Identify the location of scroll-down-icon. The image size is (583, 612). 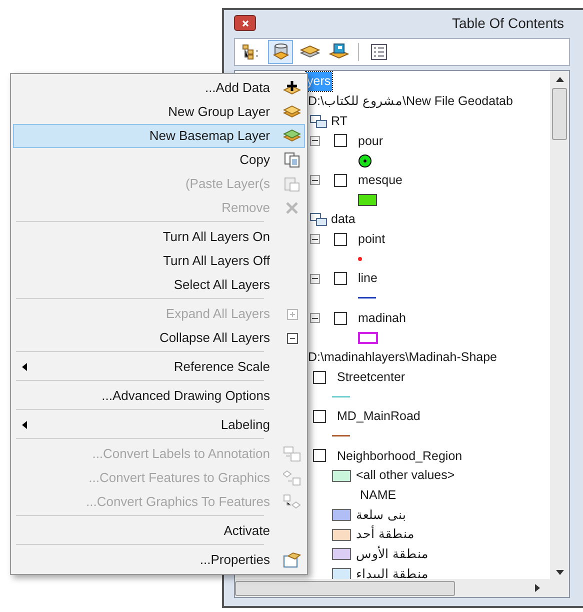
(560, 572).